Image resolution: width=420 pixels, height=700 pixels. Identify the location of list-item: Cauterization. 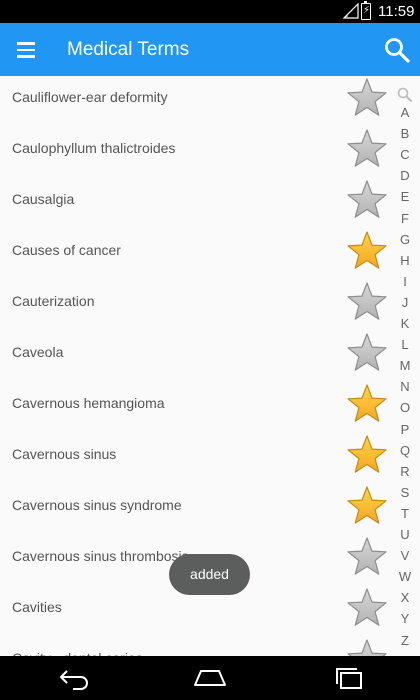
(196, 305).